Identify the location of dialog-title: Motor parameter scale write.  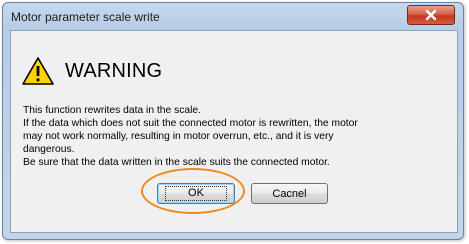
(85, 17).